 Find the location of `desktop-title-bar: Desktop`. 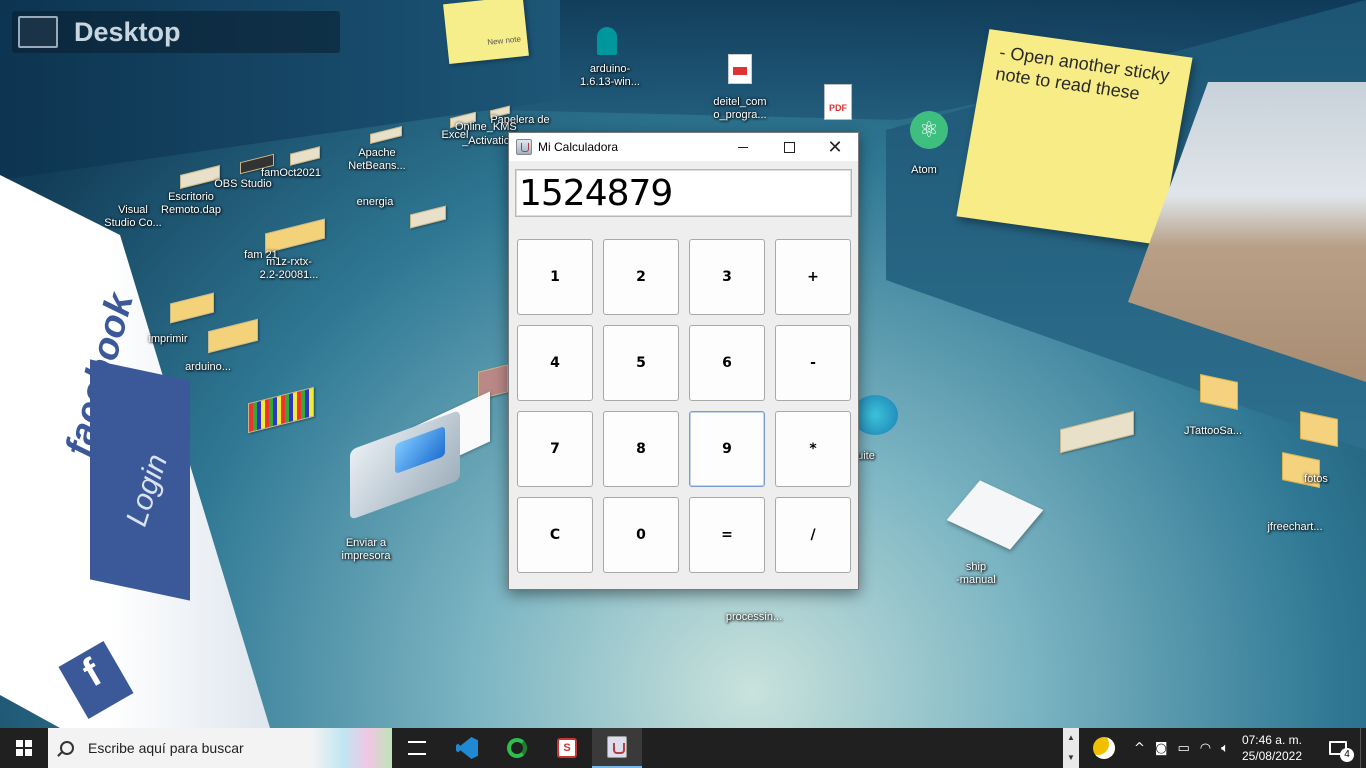

desktop-title-bar: Desktop is located at coordinates (176, 32).